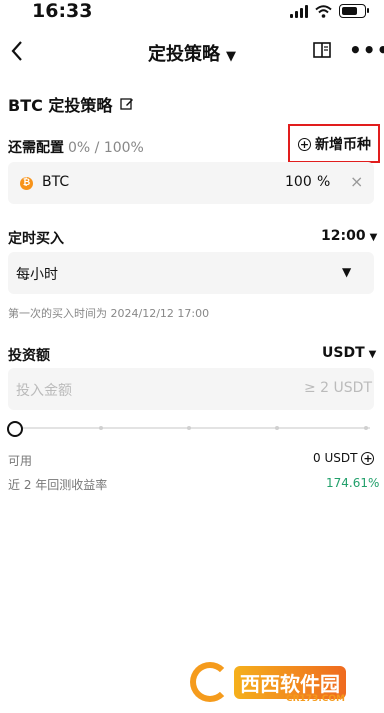 Image resolution: width=384 pixels, height=713 pixels. What do you see at coordinates (36, 239) in the screenshot?
I see `schedule-label: 定时买入` at bounding box center [36, 239].